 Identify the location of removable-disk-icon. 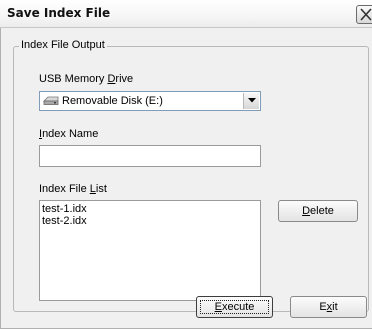
(51, 100).